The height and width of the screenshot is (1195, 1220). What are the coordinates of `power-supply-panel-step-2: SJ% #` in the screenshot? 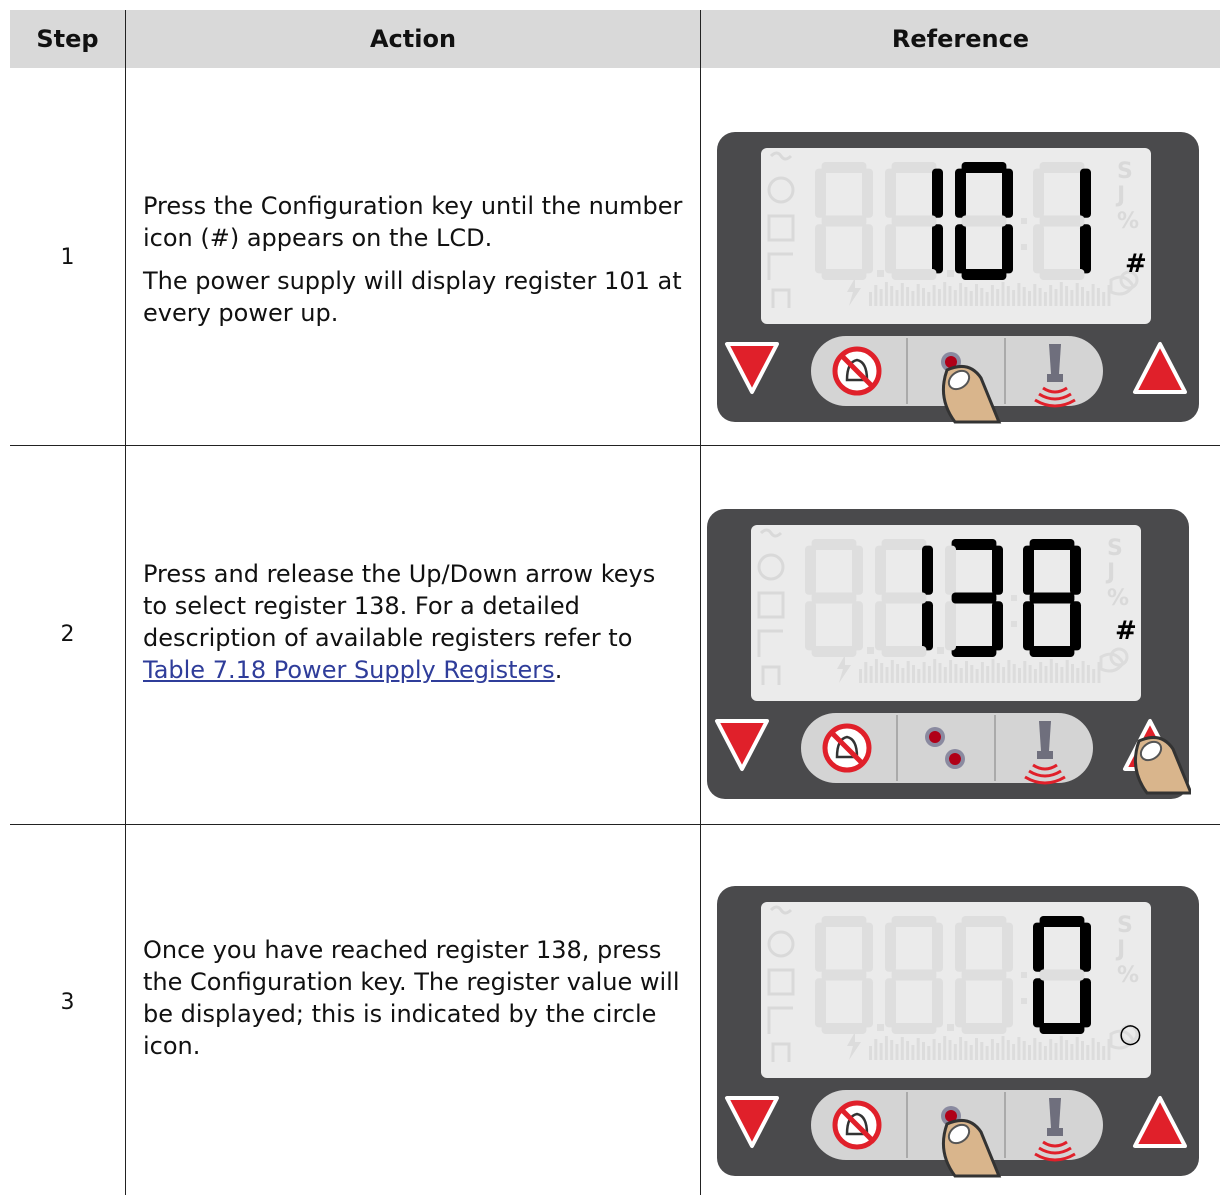 It's located at (949, 654).